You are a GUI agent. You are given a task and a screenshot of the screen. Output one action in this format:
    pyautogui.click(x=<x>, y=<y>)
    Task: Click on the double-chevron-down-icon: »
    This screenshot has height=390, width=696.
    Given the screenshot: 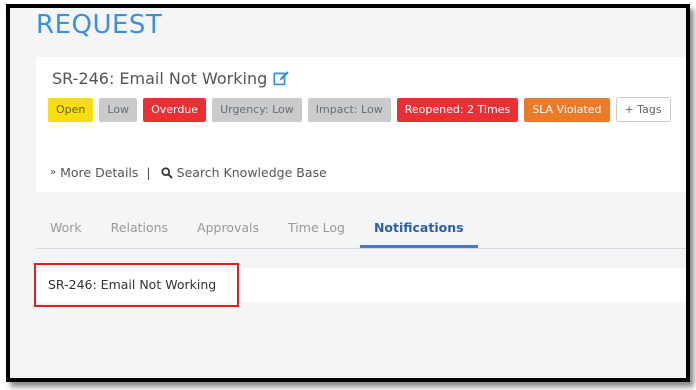 What is the action you would take?
    pyautogui.click(x=53, y=172)
    